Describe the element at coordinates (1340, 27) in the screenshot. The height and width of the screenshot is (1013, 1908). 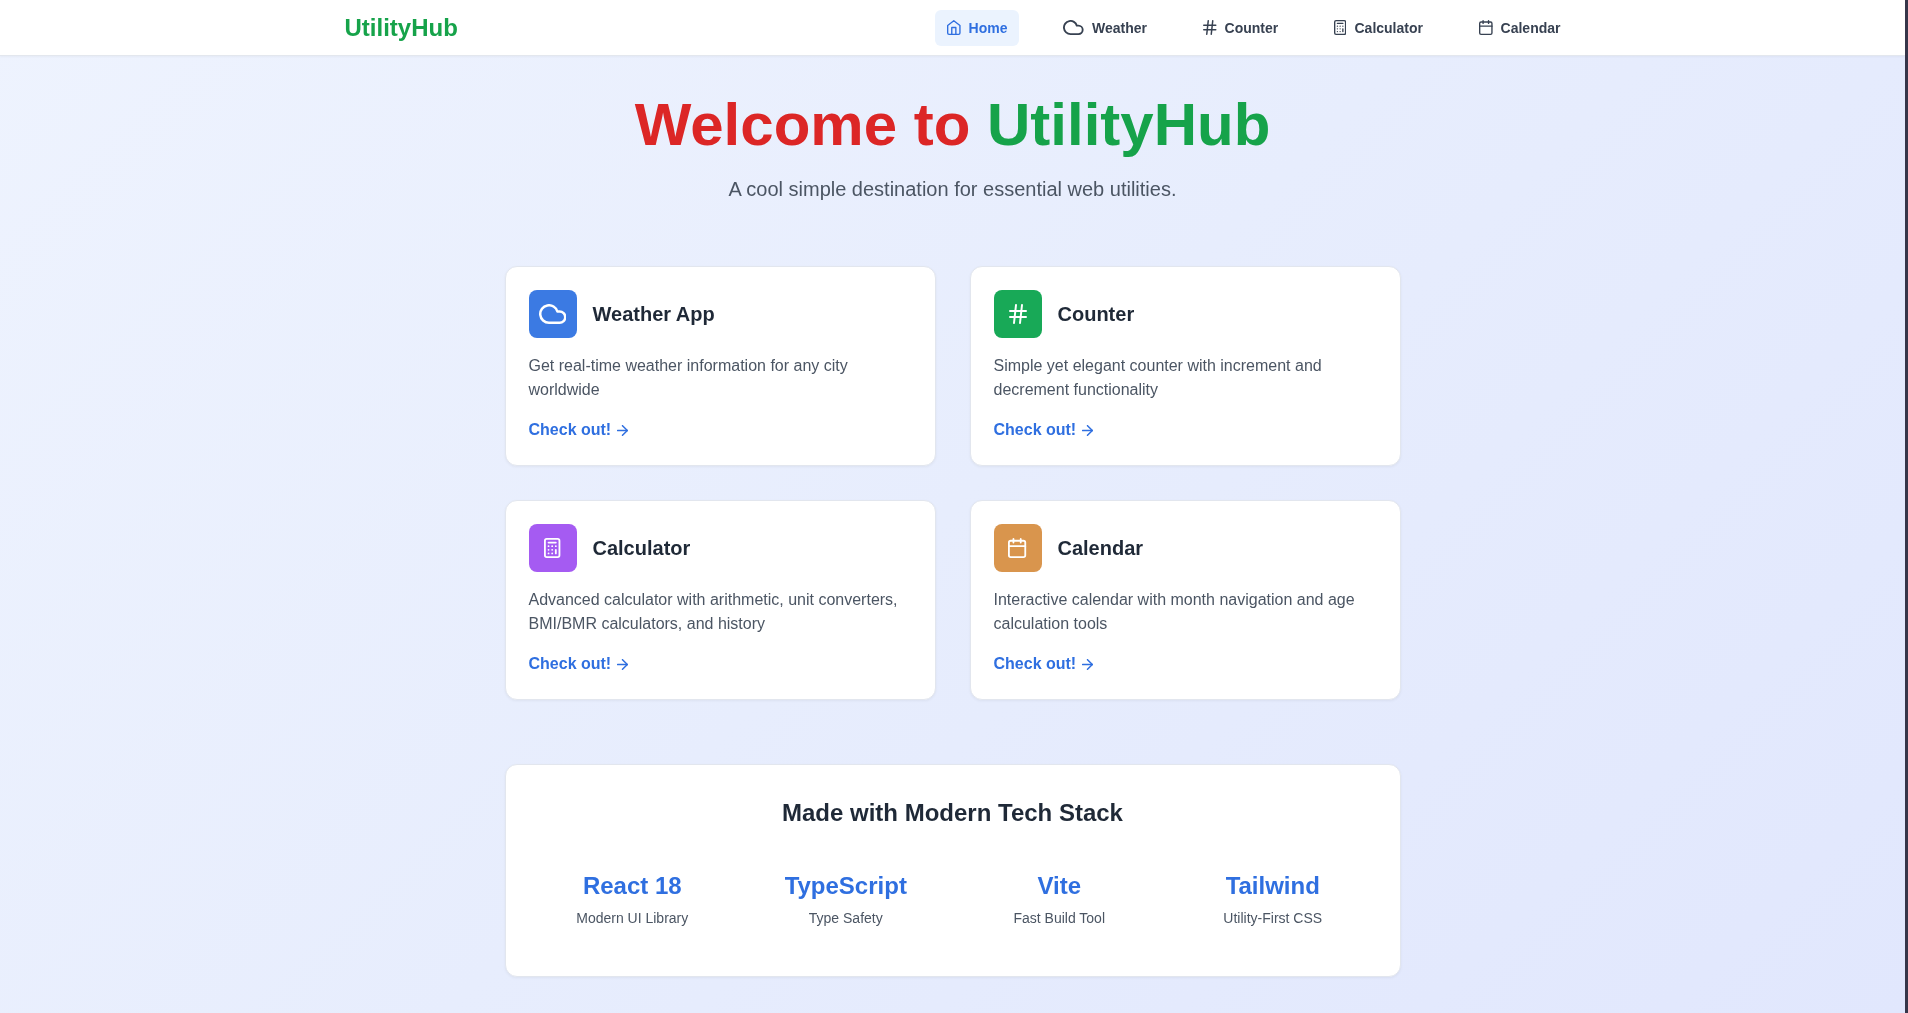
I see `calculator-icon` at that location.